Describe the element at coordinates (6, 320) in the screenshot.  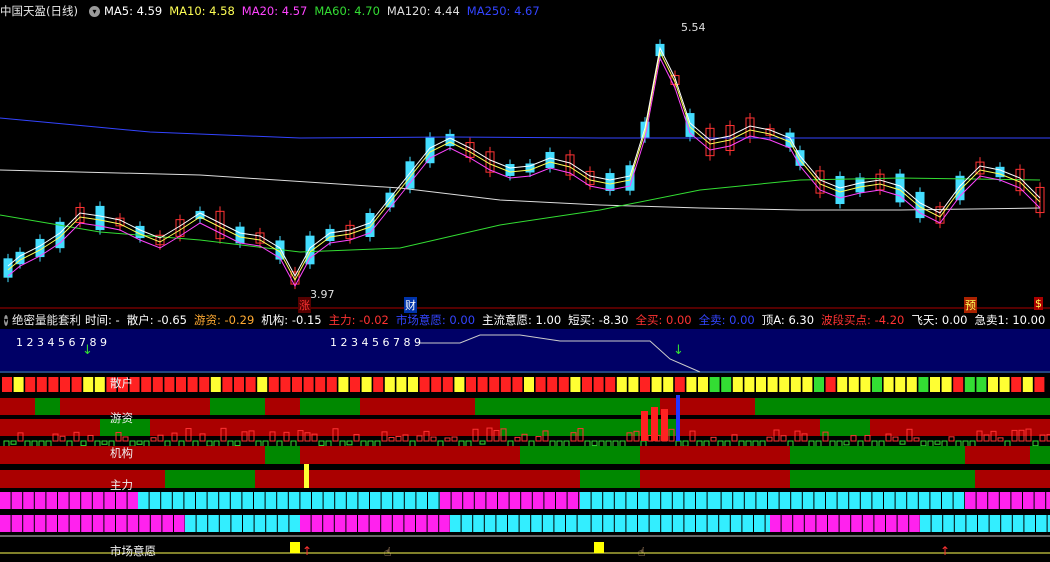
I see `collapse-toggle-icon: ▾` at that location.